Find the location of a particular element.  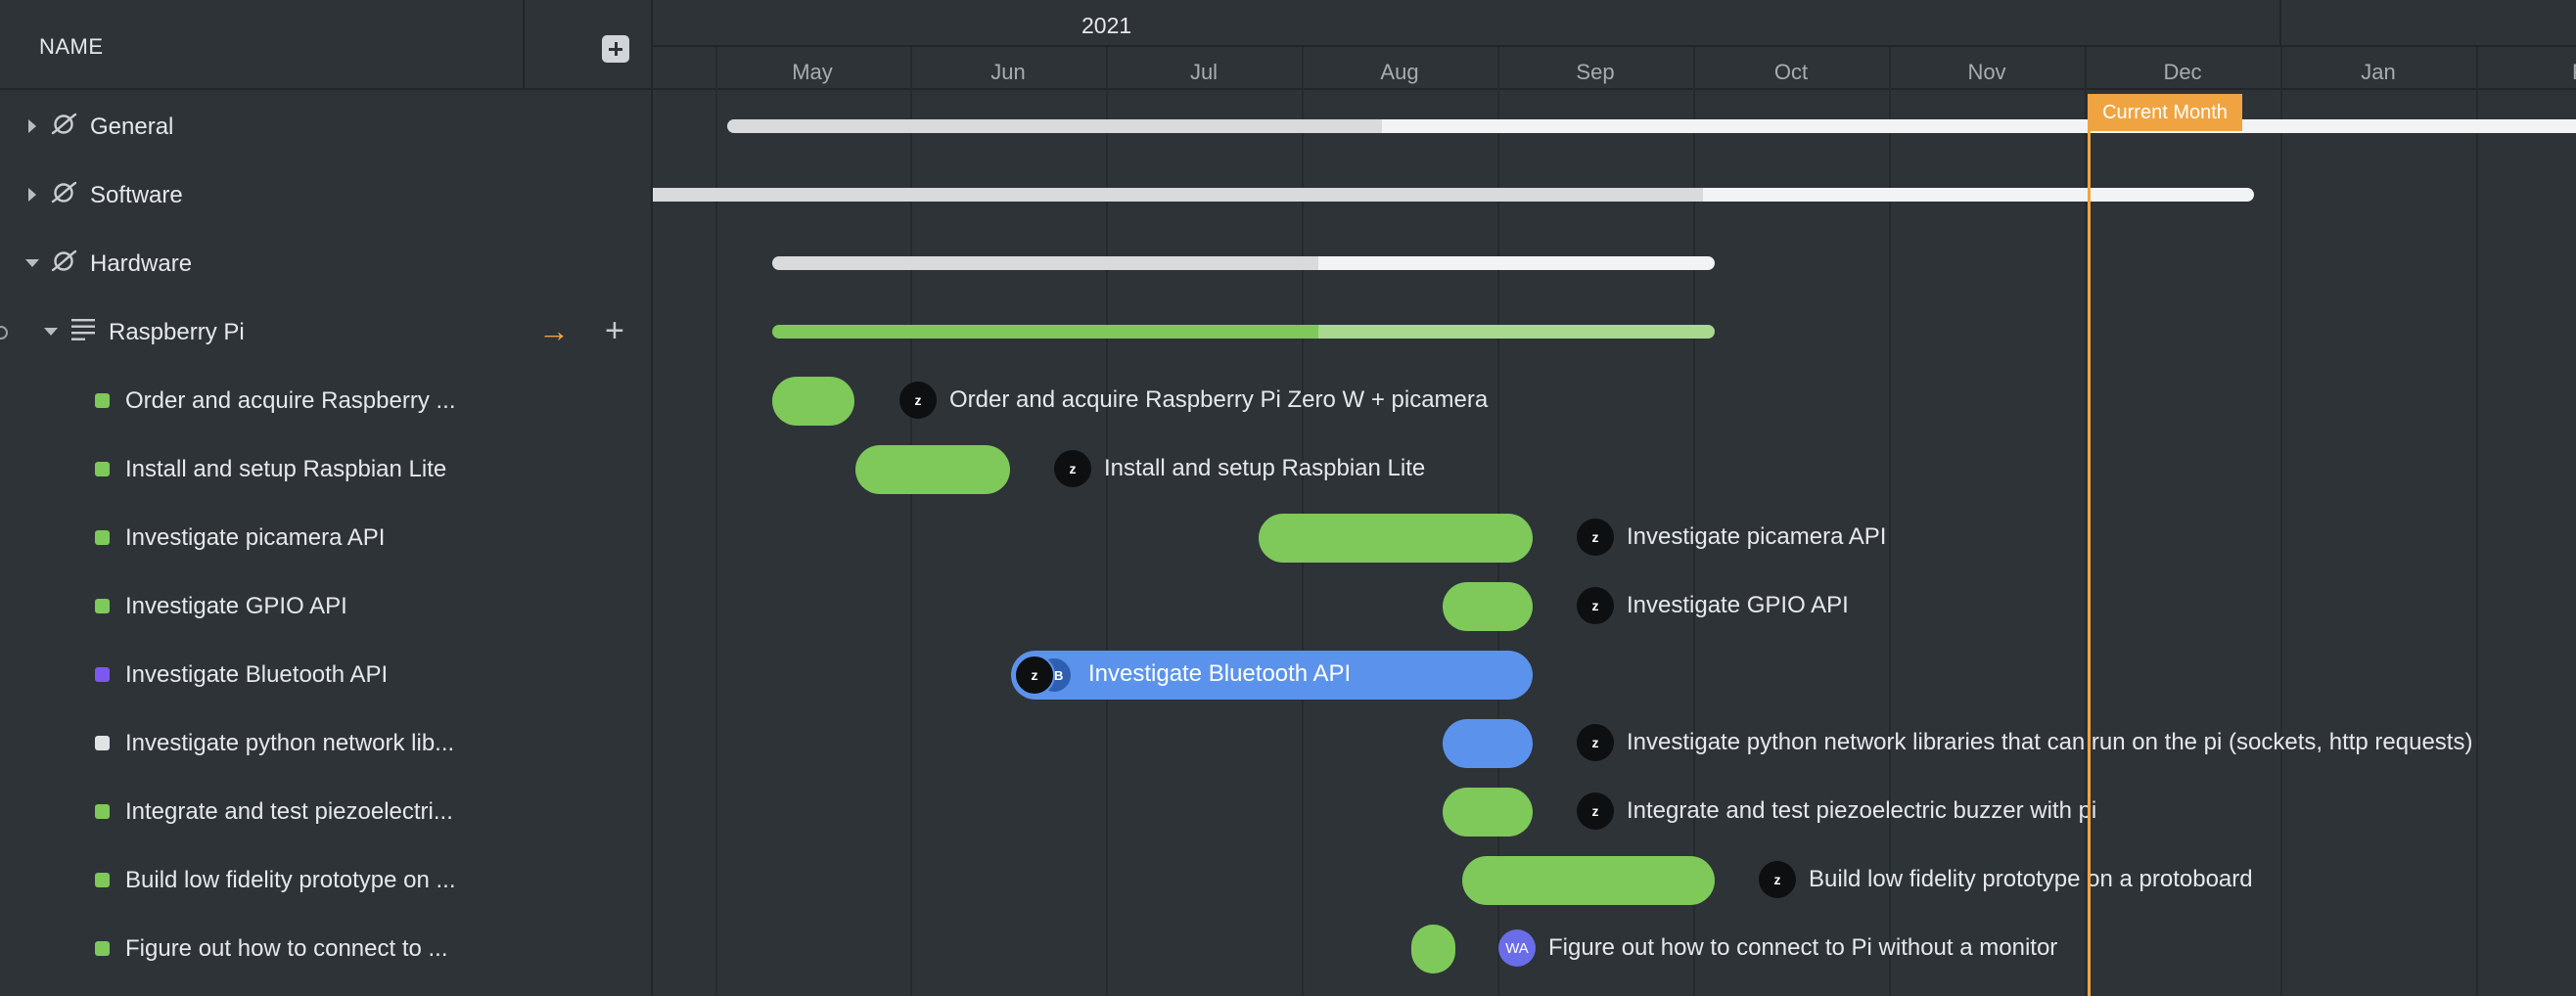

task-name: Investigate Bluetooth API is located at coordinates (257, 675).